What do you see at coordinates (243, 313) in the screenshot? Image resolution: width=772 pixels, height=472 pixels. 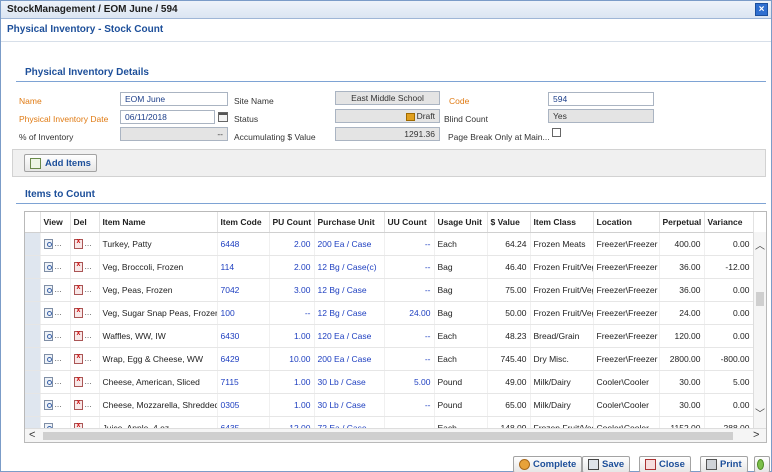 I see `item-code: 100` at bounding box center [243, 313].